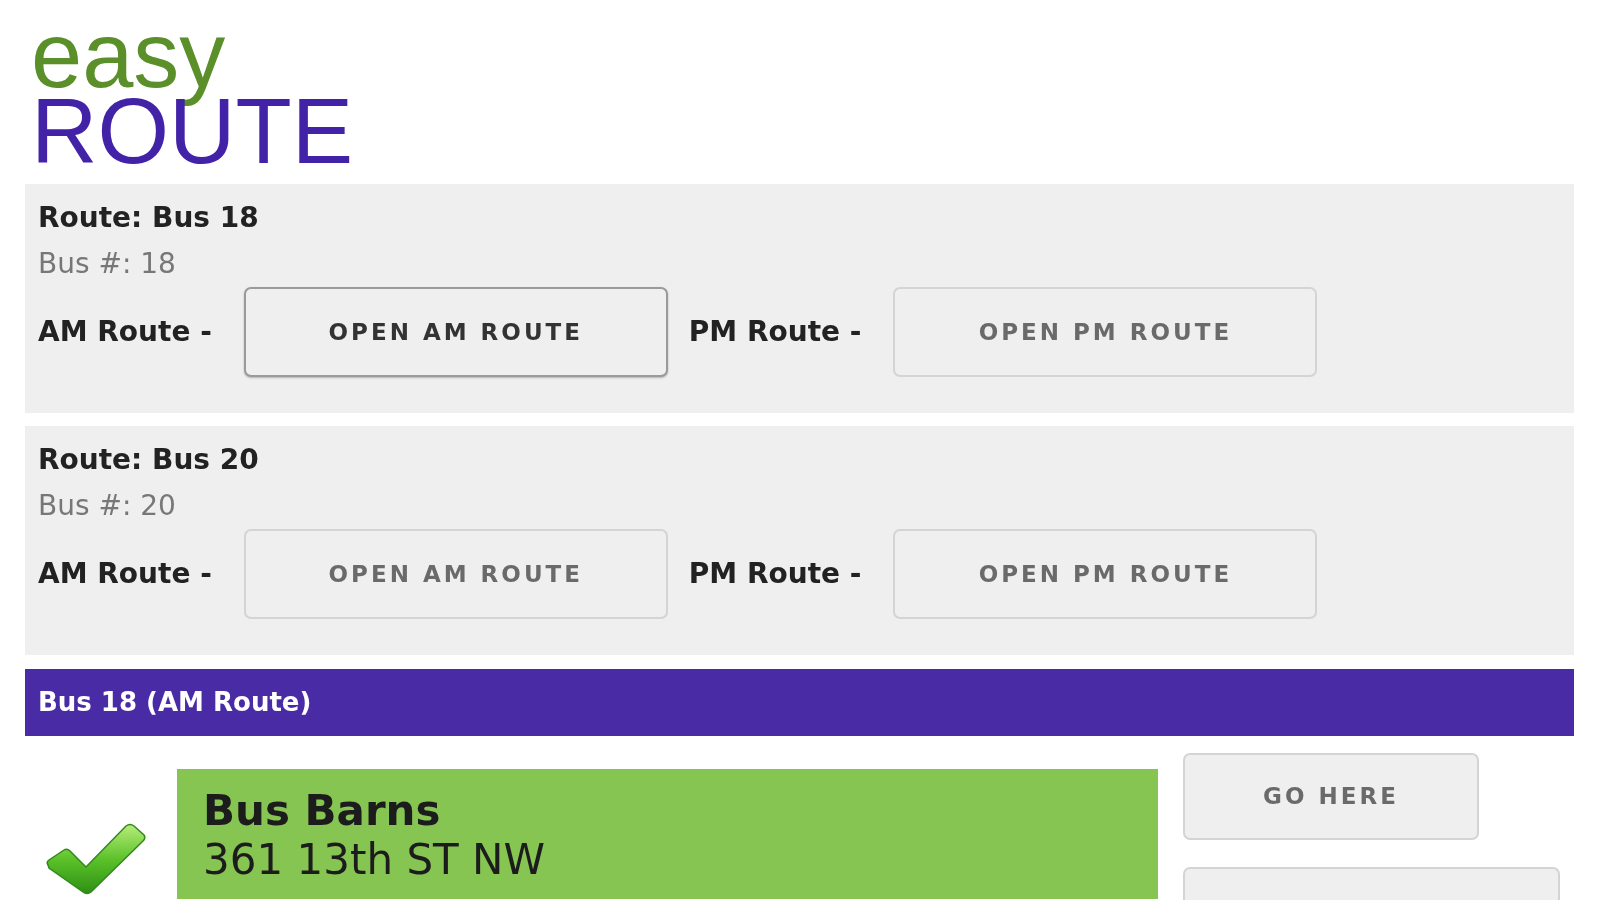  What do you see at coordinates (175, 702) in the screenshot?
I see `route-header-title: Bus 18 (AM Route)` at bounding box center [175, 702].